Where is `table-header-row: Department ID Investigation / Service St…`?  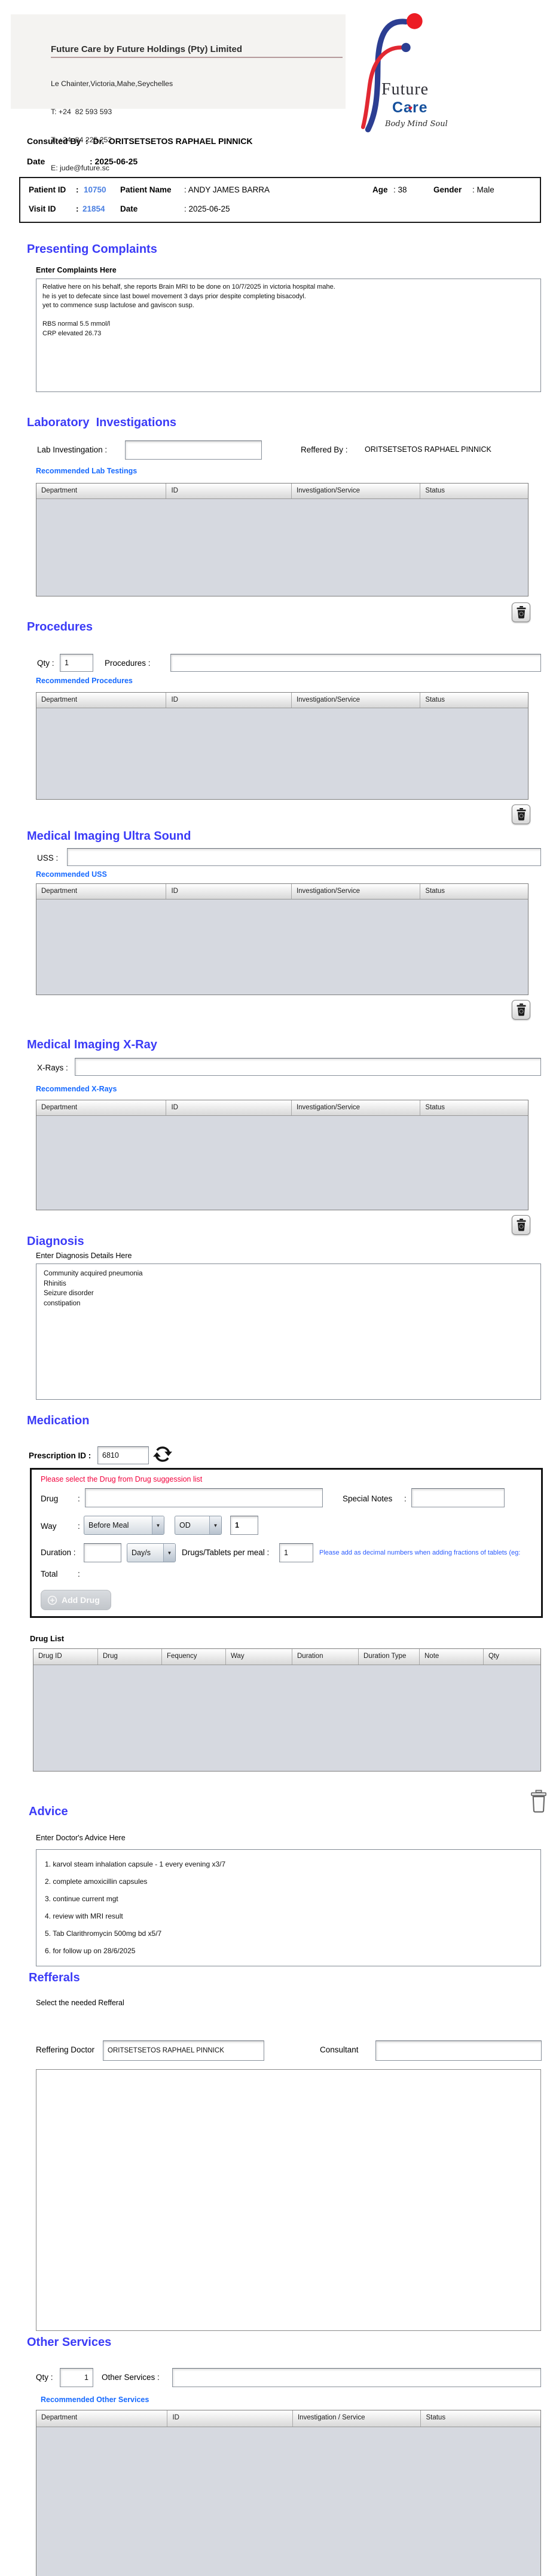
table-header-row: Department ID Investigation / Service St… is located at coordinates (288, 2418).